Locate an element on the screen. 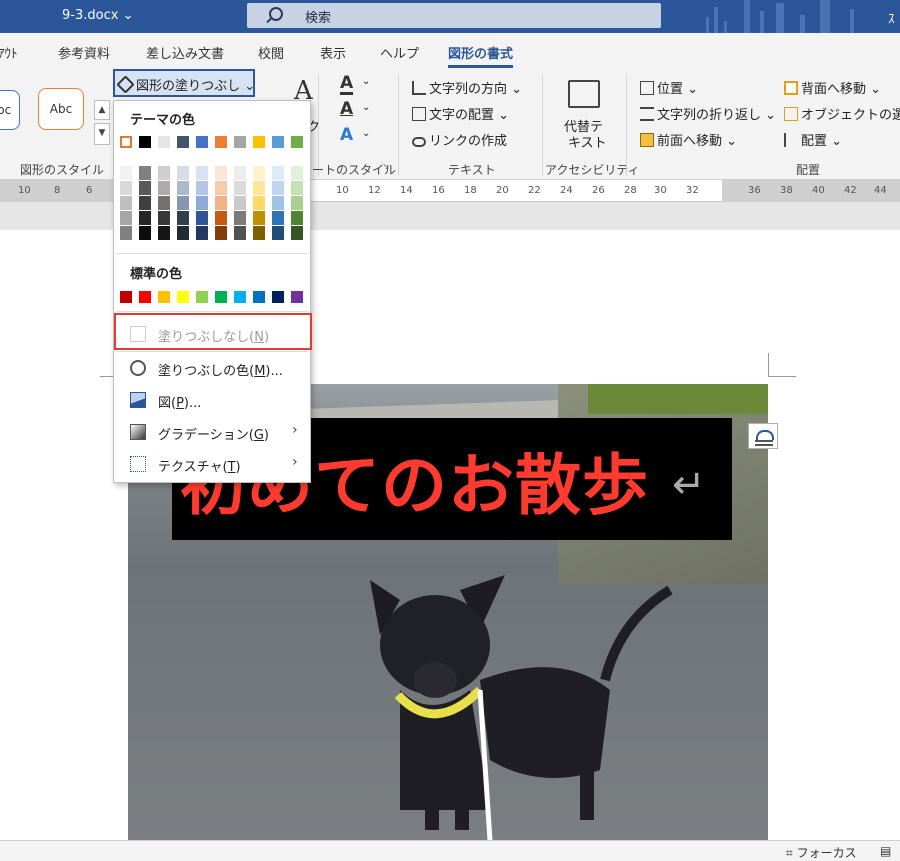  create-link-button: リンクの作成 is located at coordinates (459, 139).